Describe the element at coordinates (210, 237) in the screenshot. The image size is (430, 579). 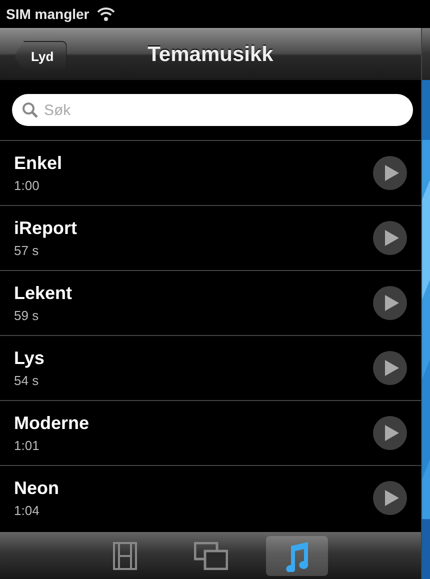
I see `theme-list-item: iReport 57 s` at that location.